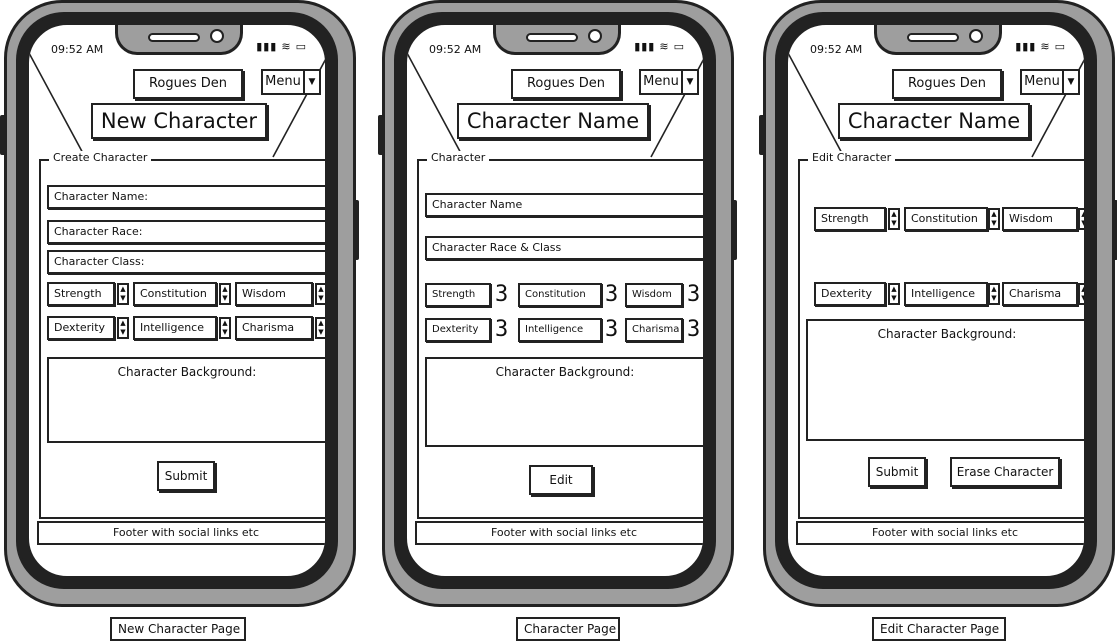 Image resolution: width=1117 pixels, height=643 pixels. I want to click on caption-edit-character-page: Edit Character Page, so click(939, 629).